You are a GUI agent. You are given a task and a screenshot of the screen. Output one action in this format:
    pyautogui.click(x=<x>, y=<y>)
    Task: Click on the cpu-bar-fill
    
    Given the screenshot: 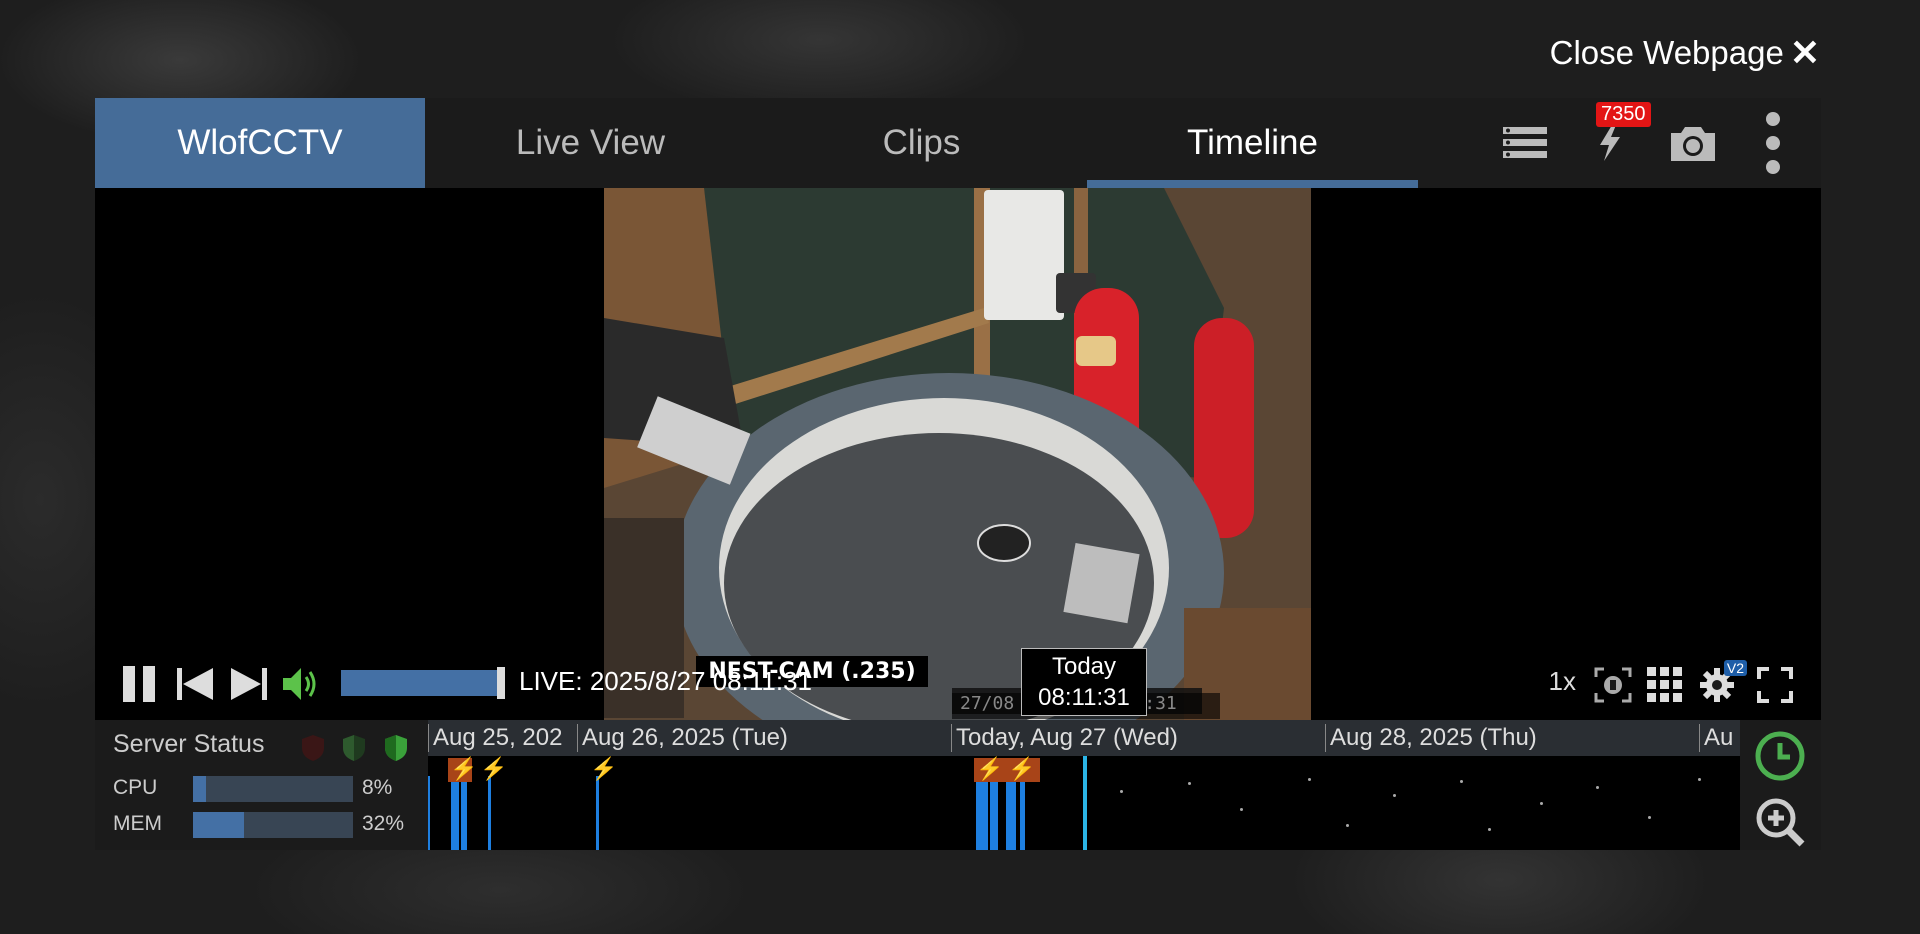 What is the action you would take?
    pyautogui.click(x=199, y=789)
    